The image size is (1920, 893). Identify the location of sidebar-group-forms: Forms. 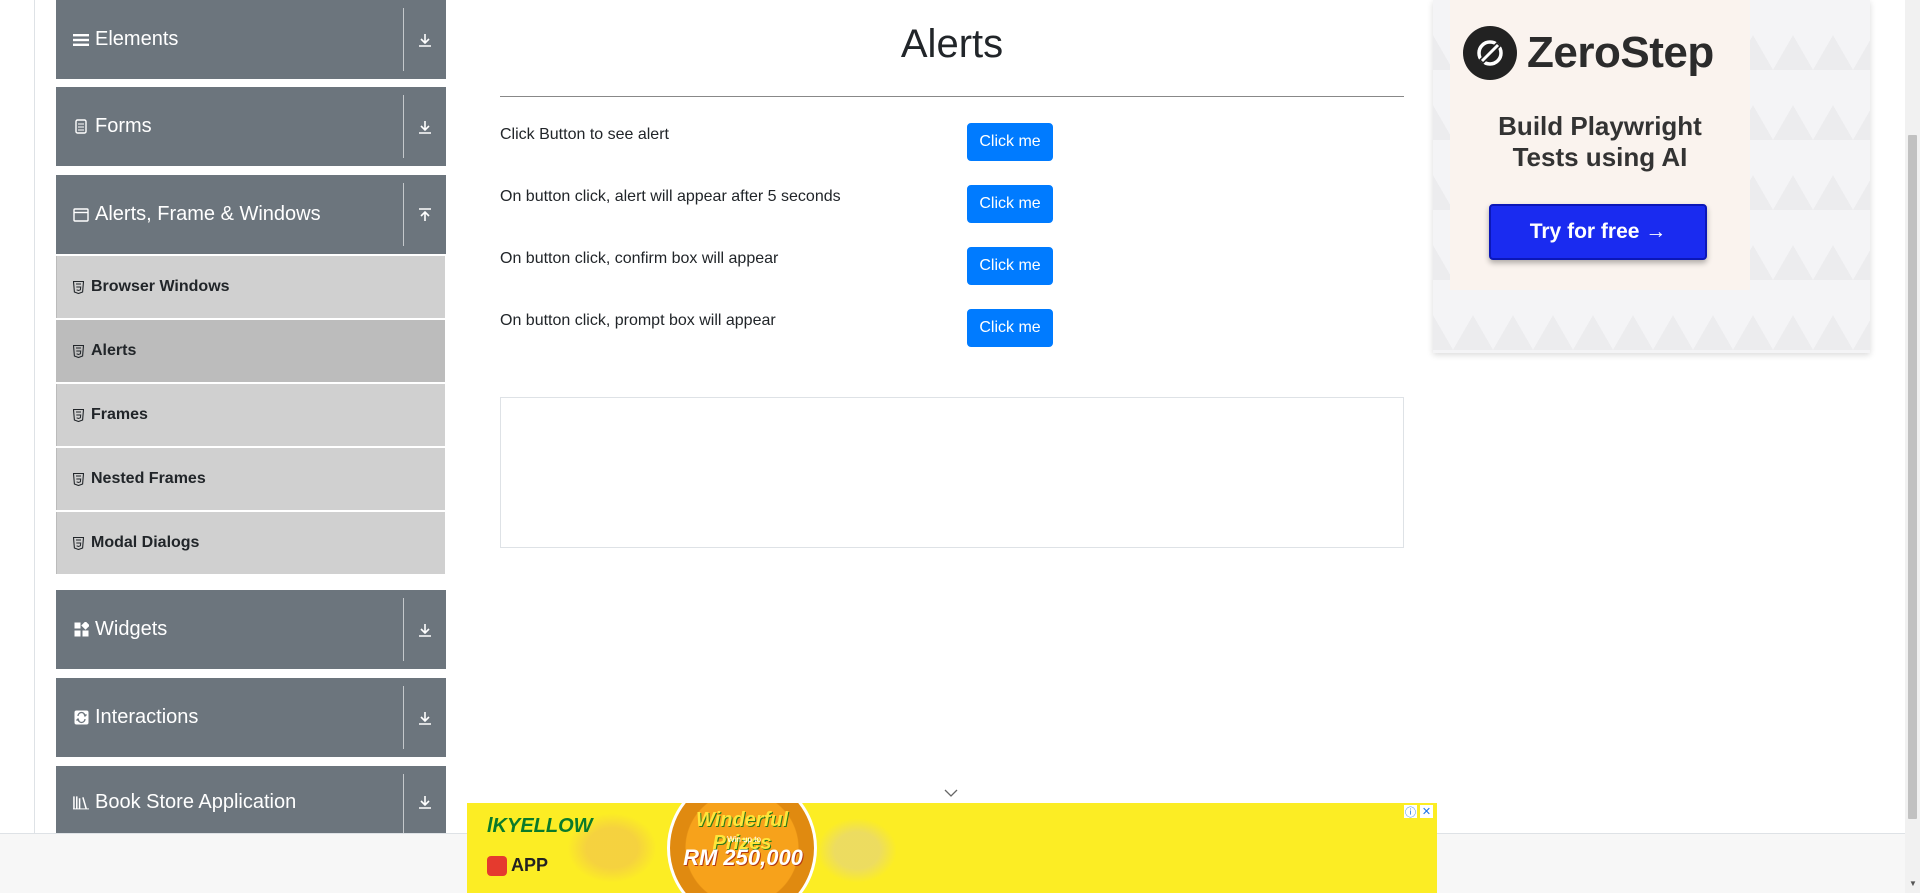
(251, 126).